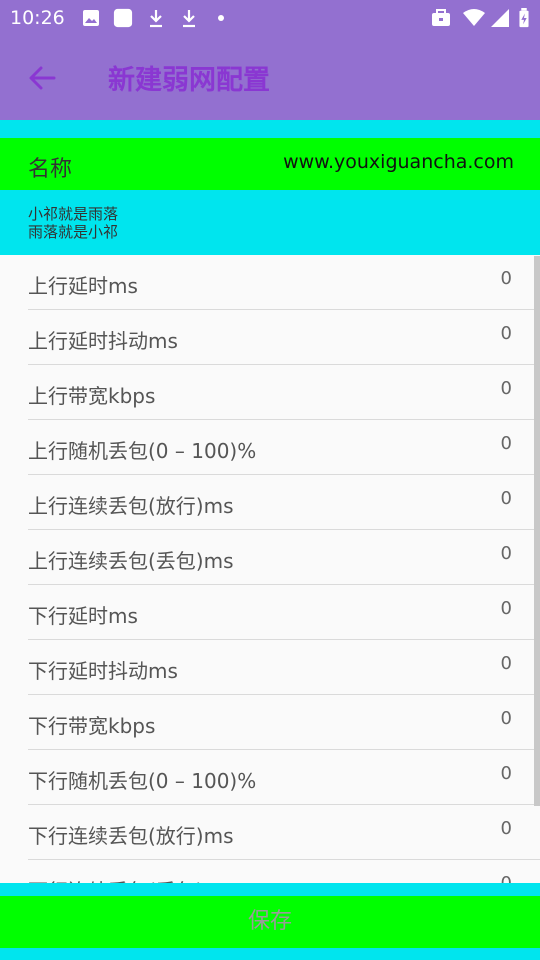 This screenshot has width=540, height=960. I want to click on status-bar: 10:26, so click(270, 18).